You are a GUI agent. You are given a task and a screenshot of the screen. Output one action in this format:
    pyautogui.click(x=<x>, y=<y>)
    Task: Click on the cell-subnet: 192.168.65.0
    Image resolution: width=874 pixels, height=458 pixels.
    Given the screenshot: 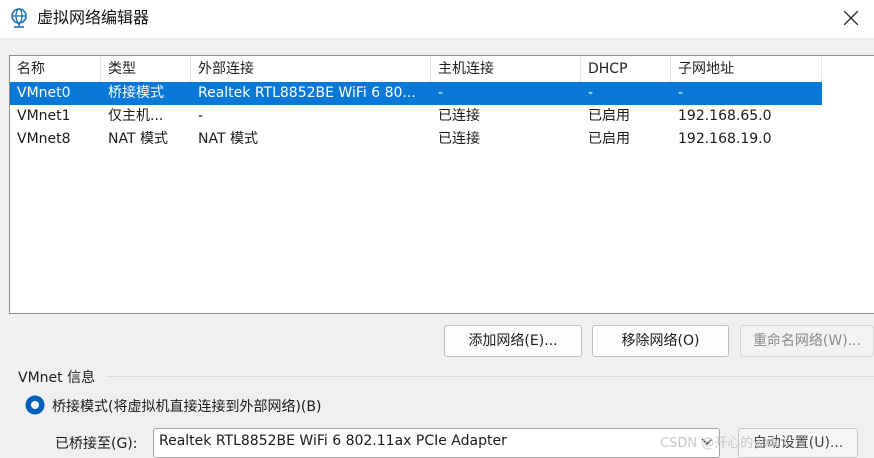 What is the action you would take?
    pyautogui.click(x=725, y=116)
    